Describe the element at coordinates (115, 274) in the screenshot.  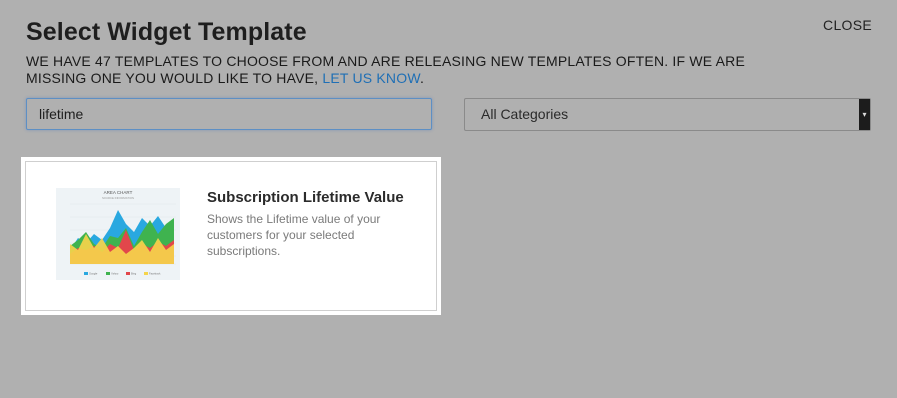
I see `thumb-legend-yahoo: Yahoo` at that location.